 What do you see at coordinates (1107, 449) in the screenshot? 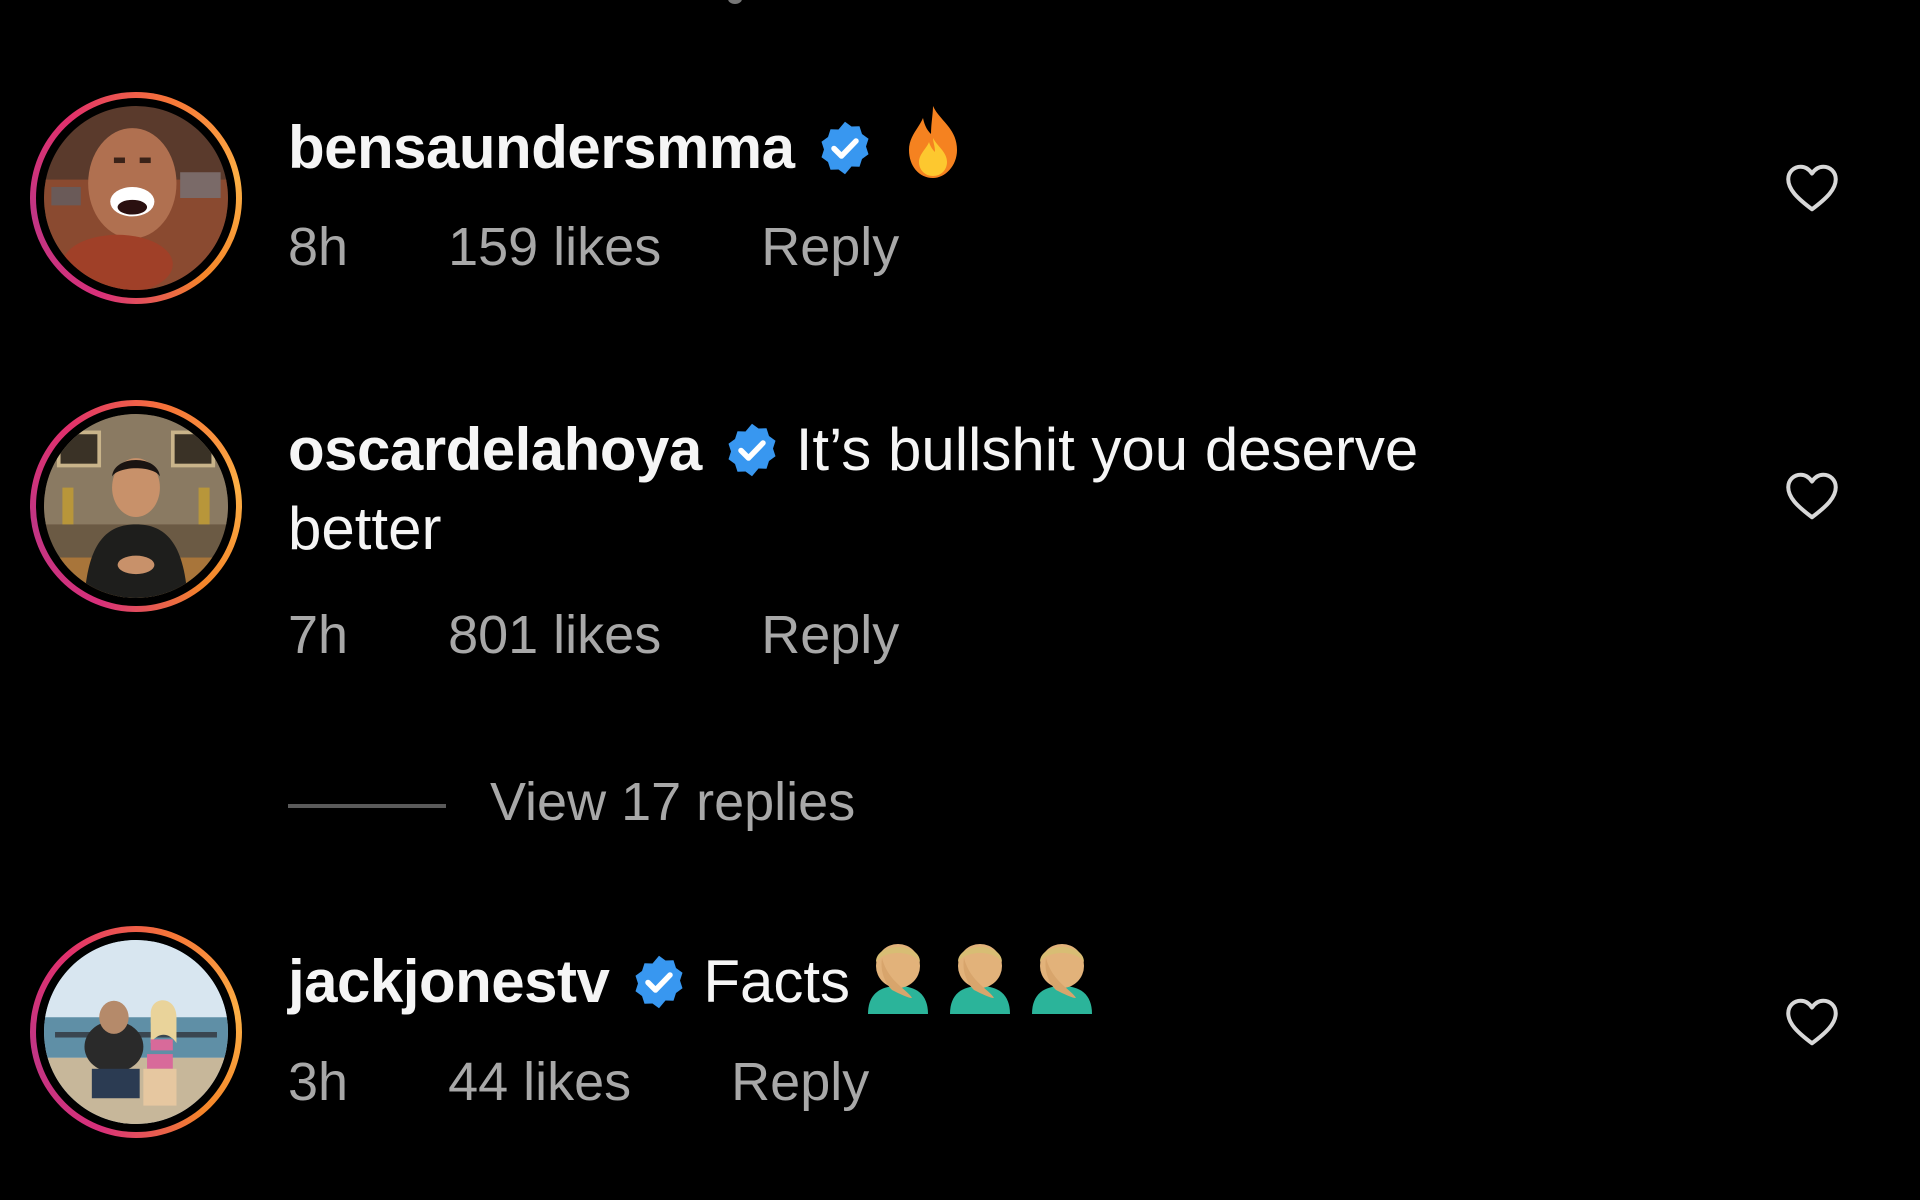
I see `comment-text: It’s bullshit you deserve` at bounding box center [1107, 449].